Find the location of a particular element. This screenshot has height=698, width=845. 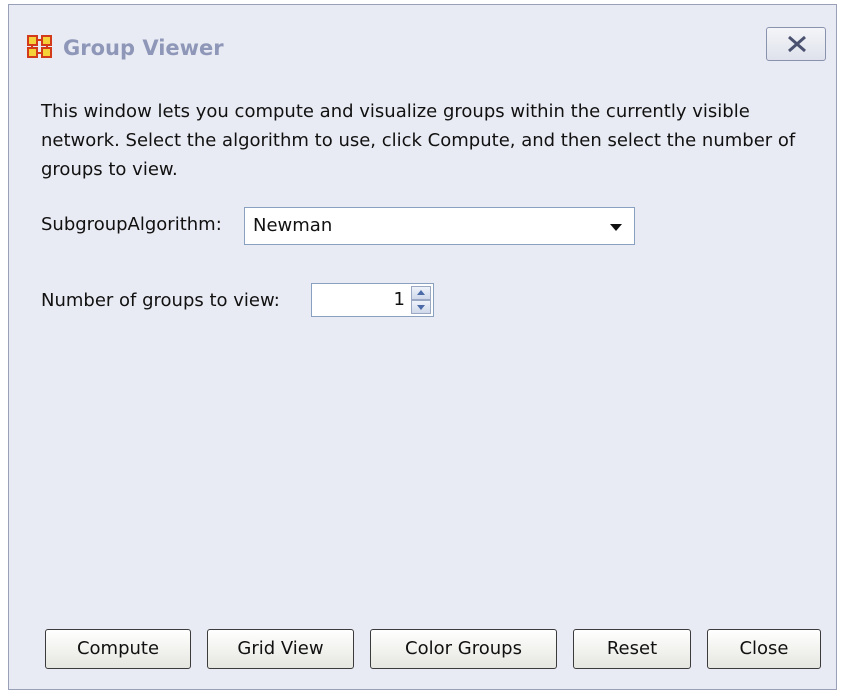

network-grid-icon is located at coordinates (40, 47).